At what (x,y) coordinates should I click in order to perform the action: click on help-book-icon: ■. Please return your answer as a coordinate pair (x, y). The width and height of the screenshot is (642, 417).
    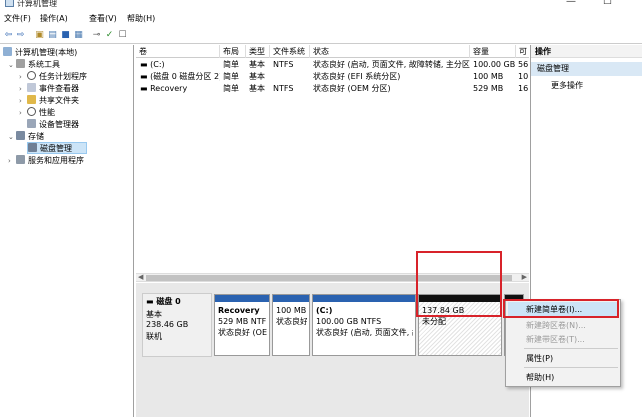
    Looking at the image, I should click on (65, 35).